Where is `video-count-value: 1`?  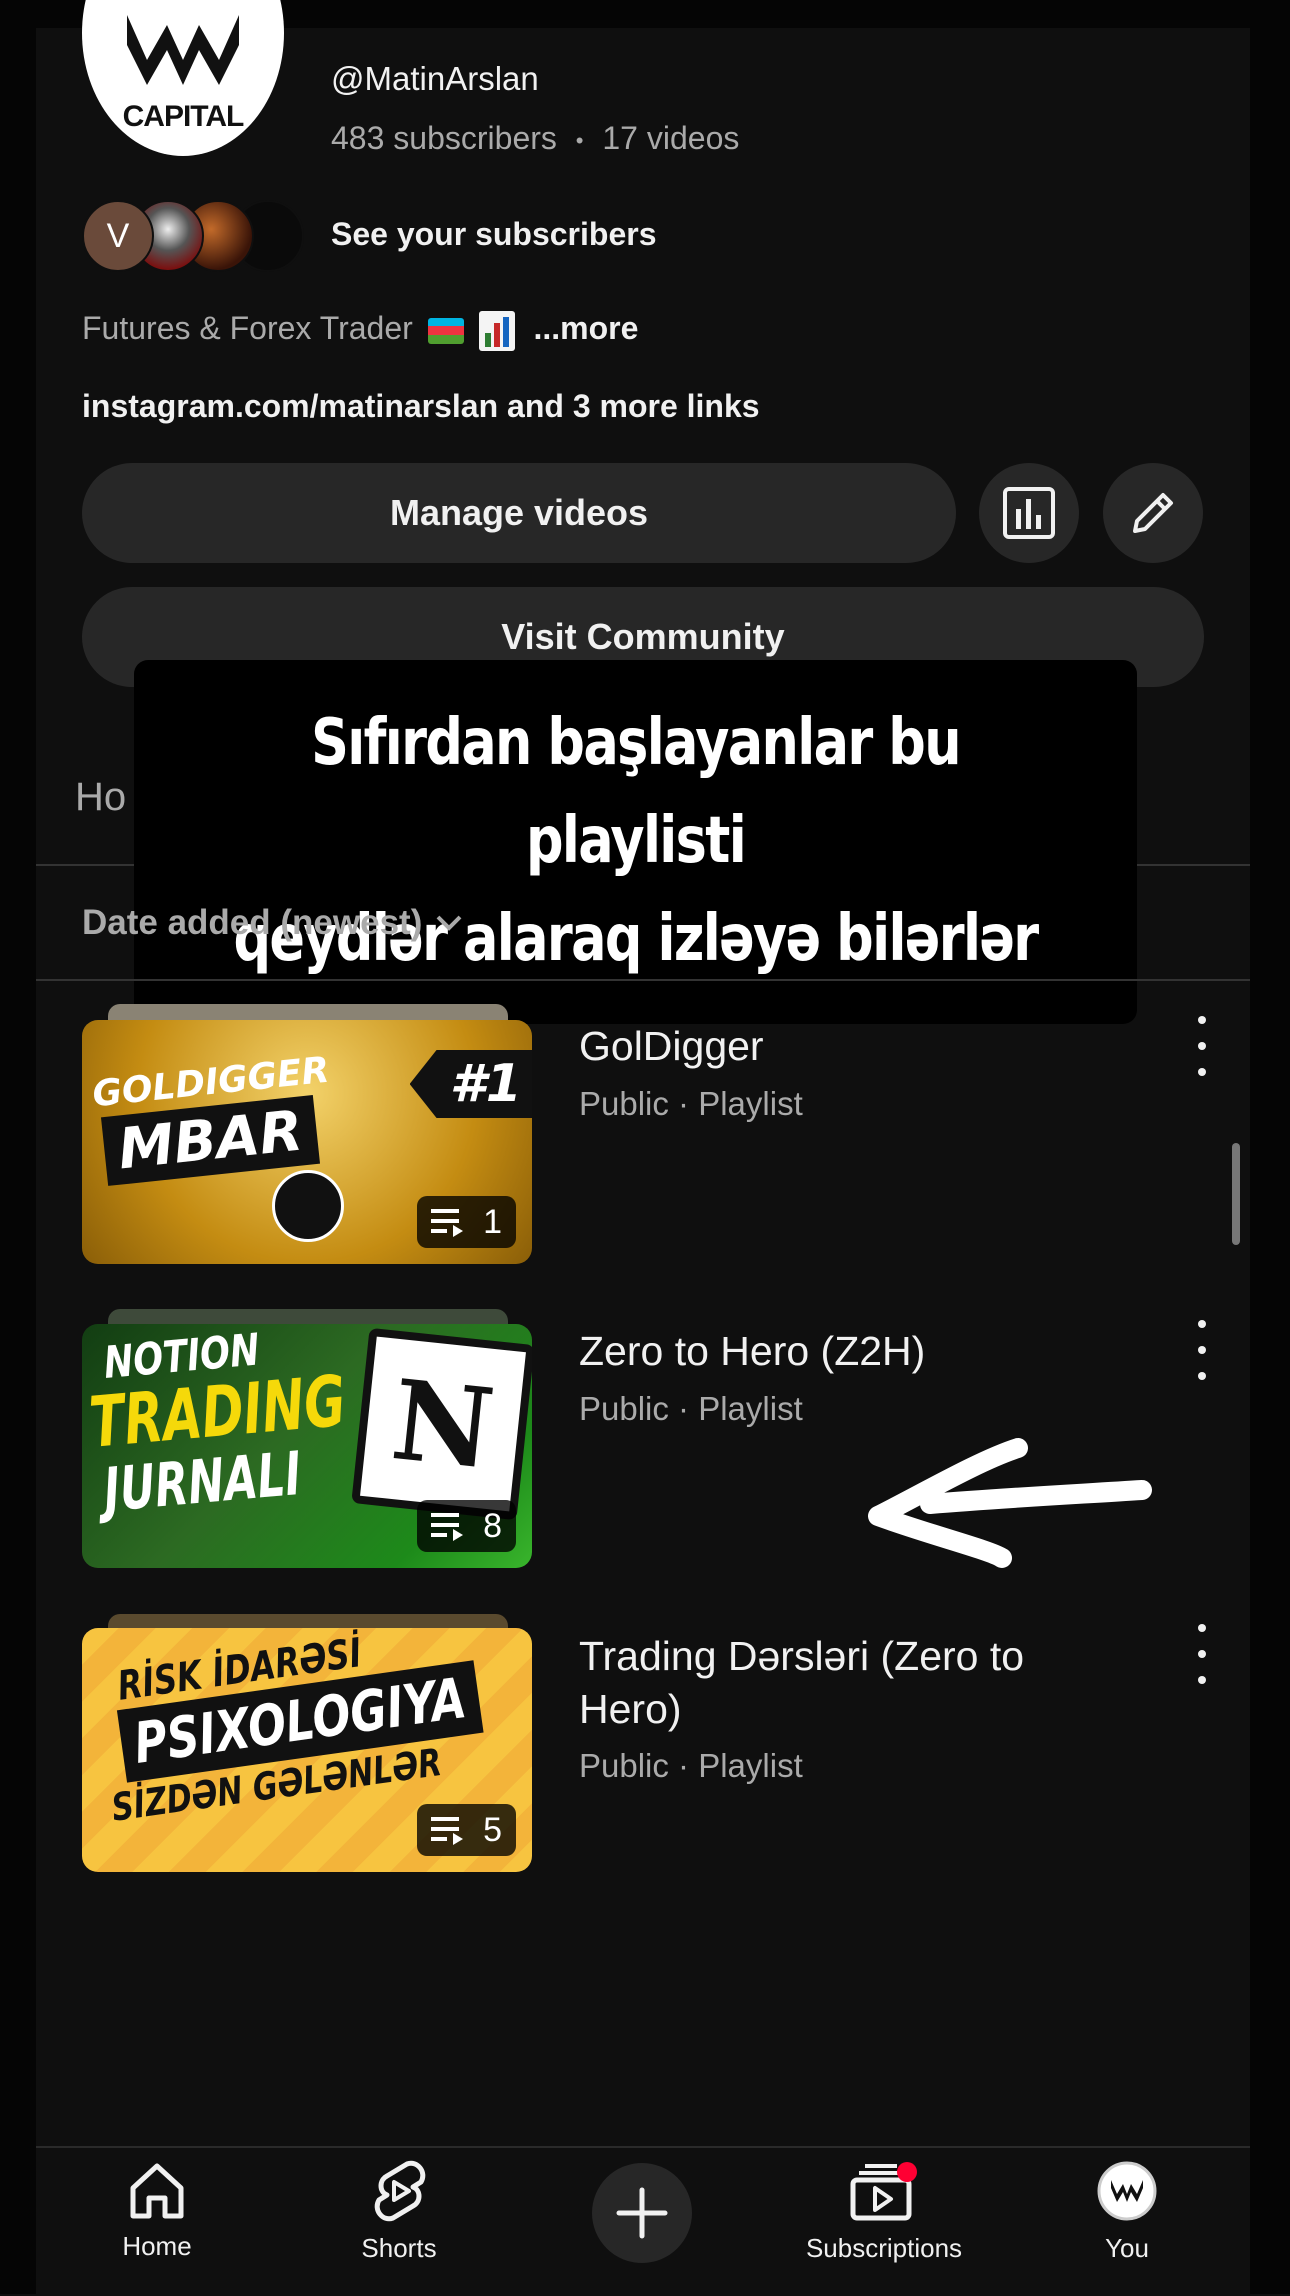 video-count-value: 1 is located at coordinates (492, 1221).